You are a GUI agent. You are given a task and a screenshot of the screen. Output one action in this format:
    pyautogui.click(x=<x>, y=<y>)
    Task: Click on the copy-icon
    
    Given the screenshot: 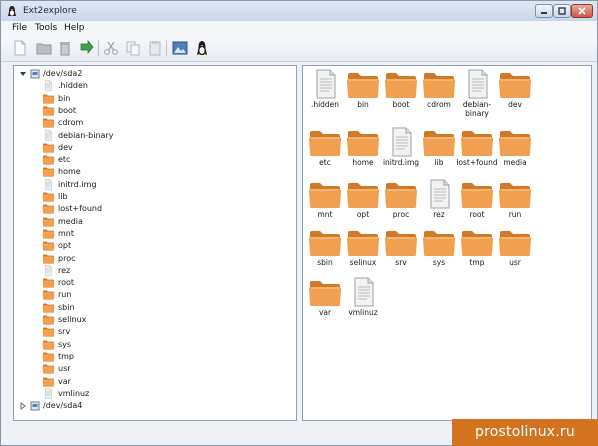 What is the action you would take?
    pyautogui.click(x=133, y=48)
    